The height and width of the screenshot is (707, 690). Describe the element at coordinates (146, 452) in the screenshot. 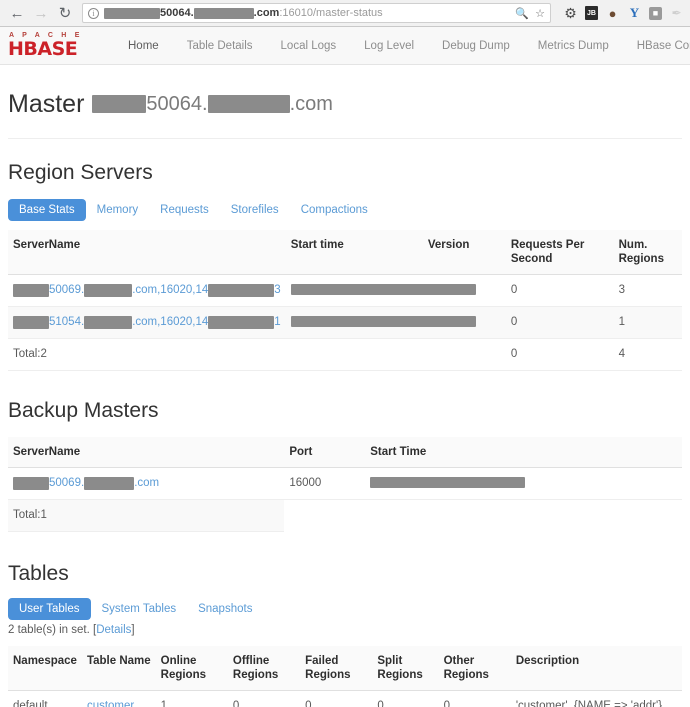

I see `col-servername: ServerName` at that location.